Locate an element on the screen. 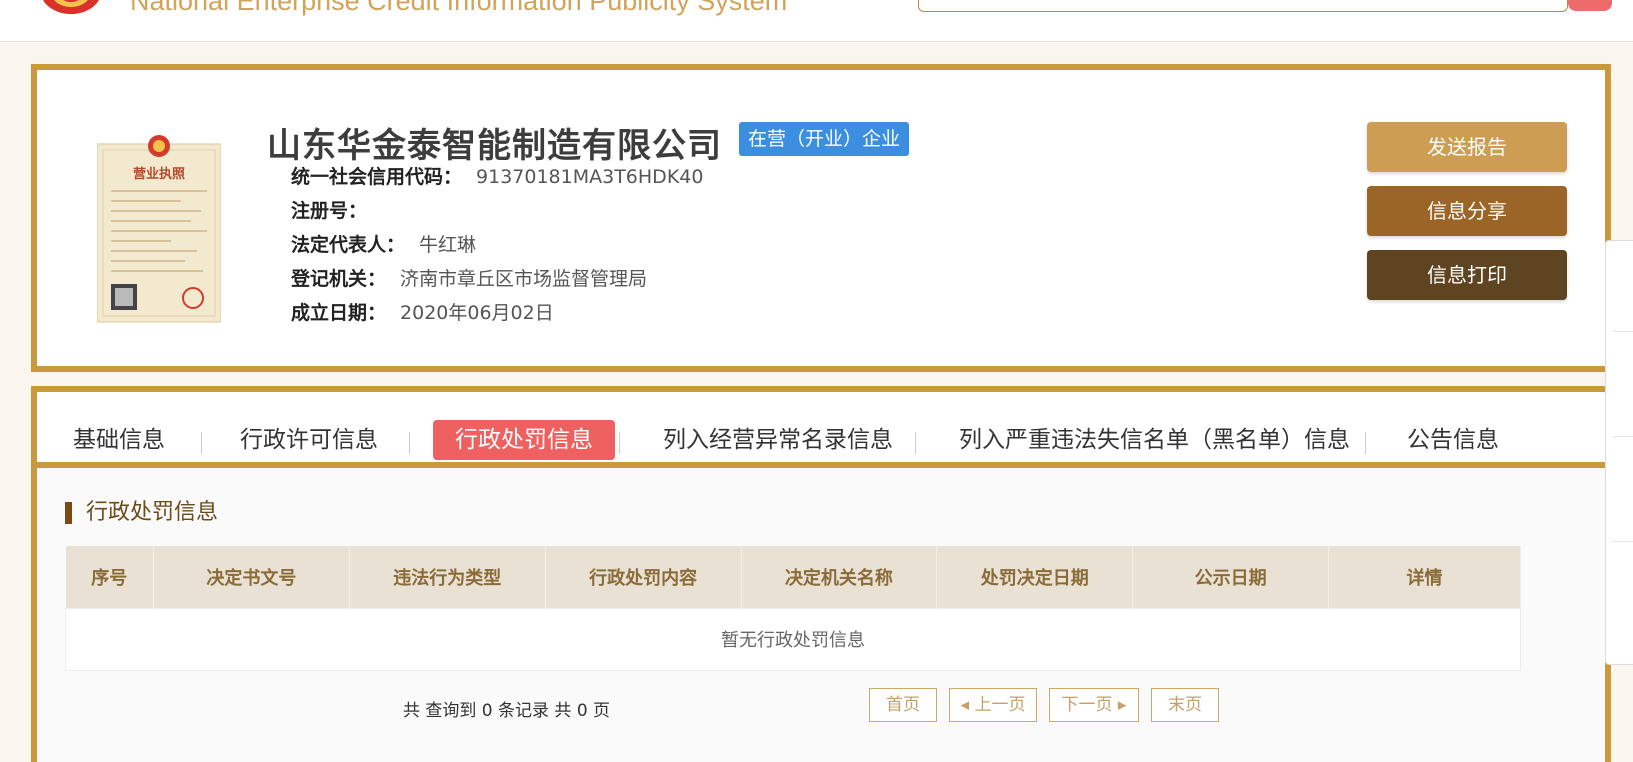 The width and height of the screenshot is (1633, 762). license-title: 营业执照 is located at coordinates (159, 174).